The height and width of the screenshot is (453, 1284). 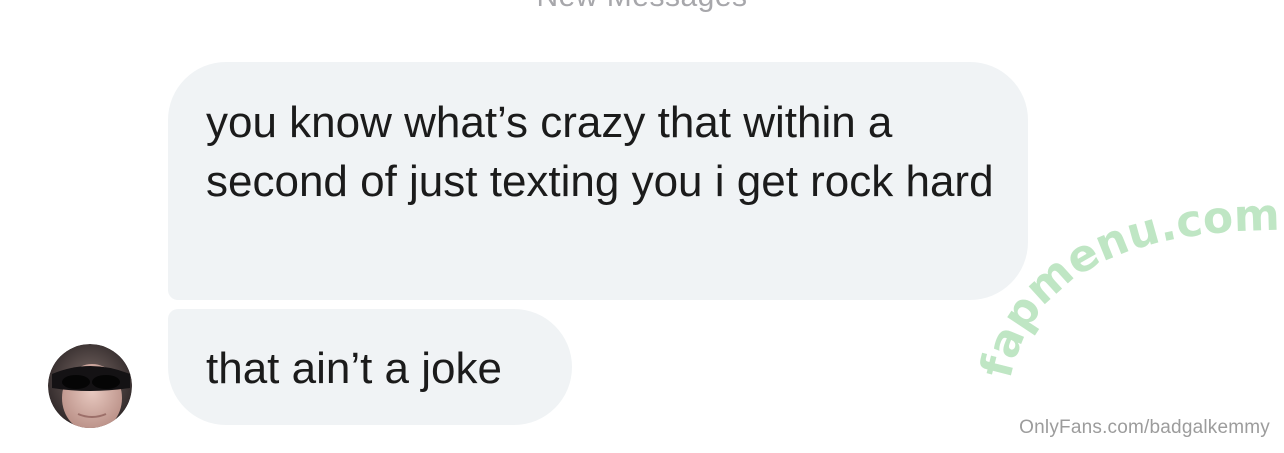 What do you see at coordinates (354, 368) in the screenshot?
I see `message-text: that ain’t a joke` at bounding box center [354, 368].